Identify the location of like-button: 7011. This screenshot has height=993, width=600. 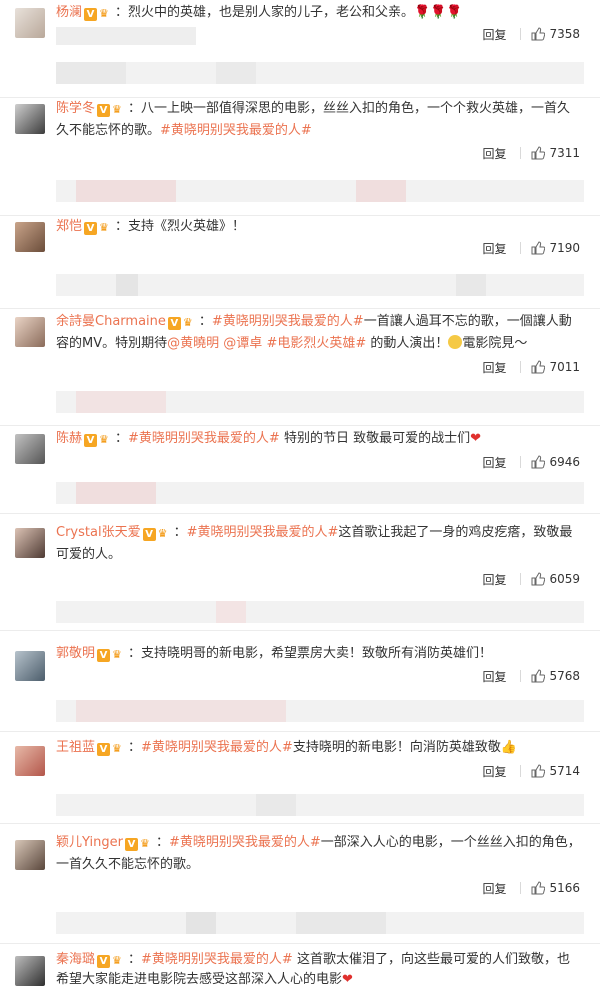
(555, 367).